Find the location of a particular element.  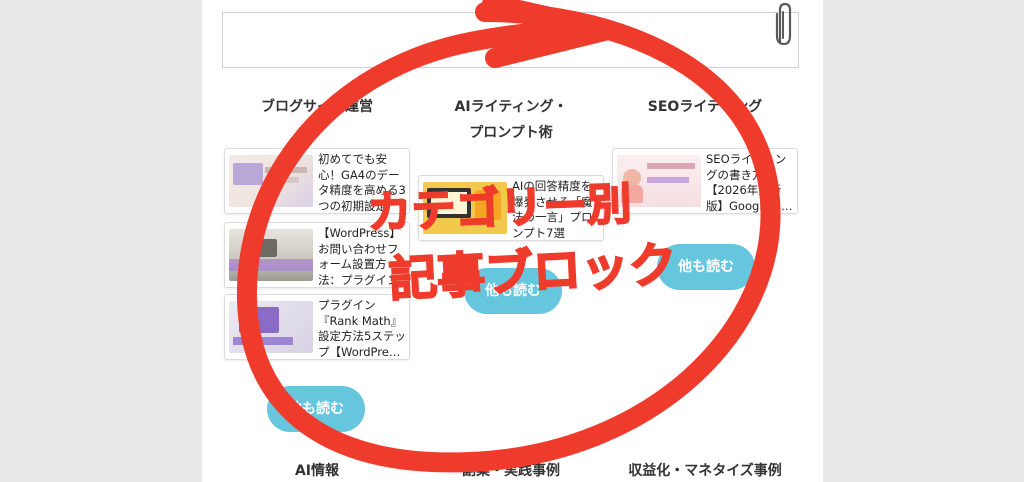

category-title-ai-writing: AIライティング・ プロンプト術 is located at coordinates (511, 120).